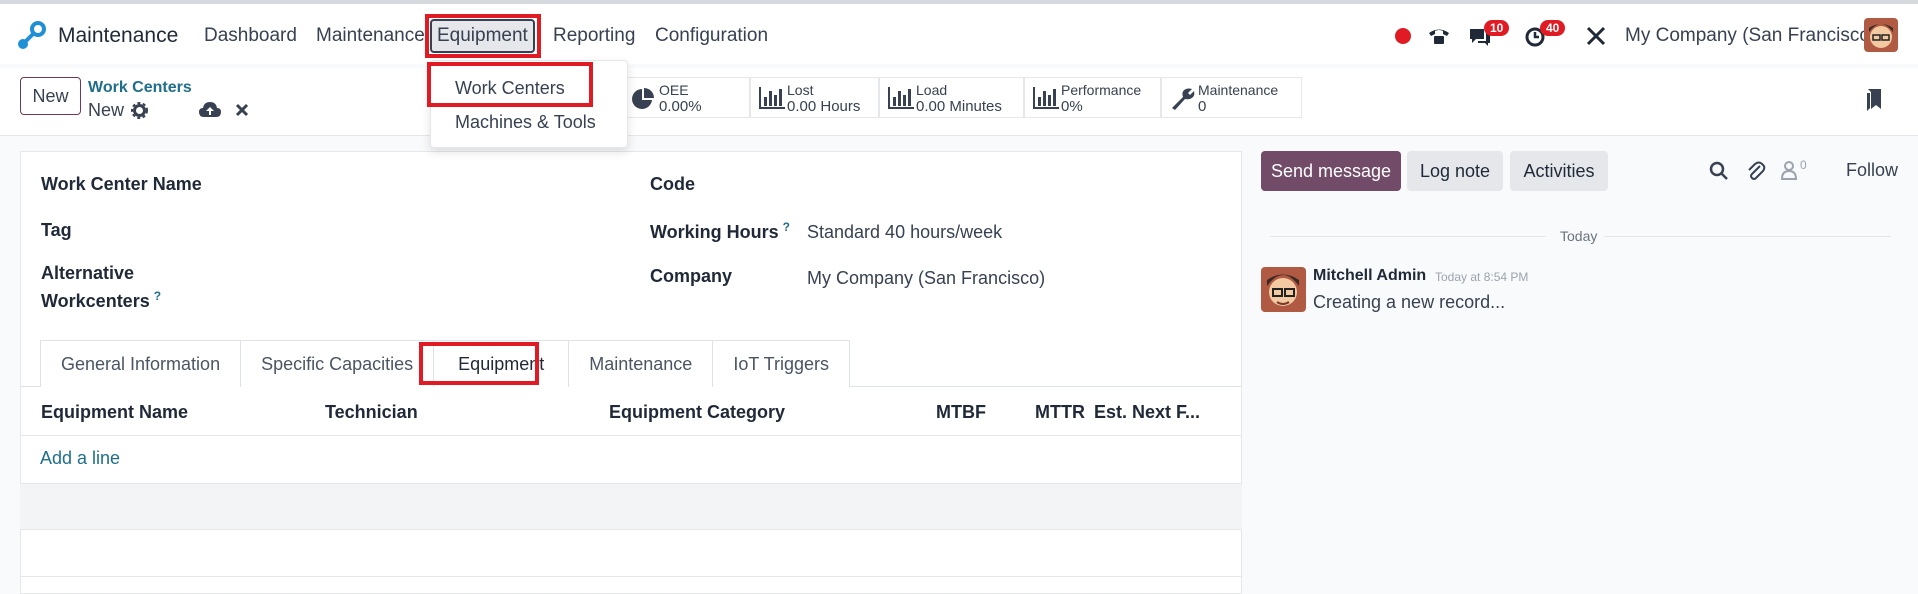 This screenshot has height=594, width=1918. What do you see at coordinates (672, 184) in the screenshot?
I see `code-label: Code` at bounding box center [672, 184].